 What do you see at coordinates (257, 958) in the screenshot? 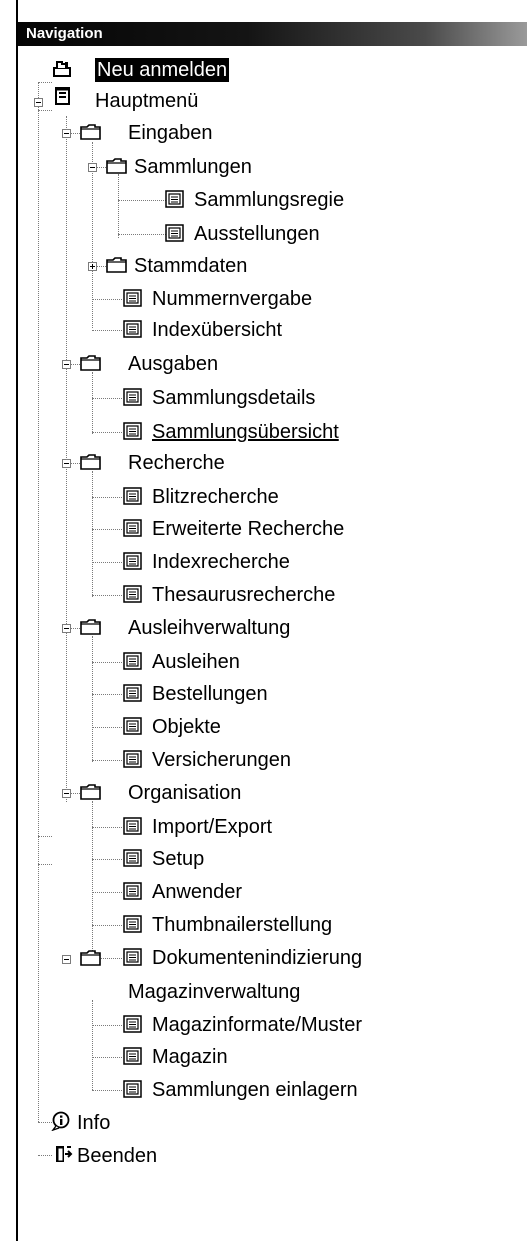
I see `tree-item-dokumentenindizierung: Dokumentenindizierung` at bounding box center [257, 958].